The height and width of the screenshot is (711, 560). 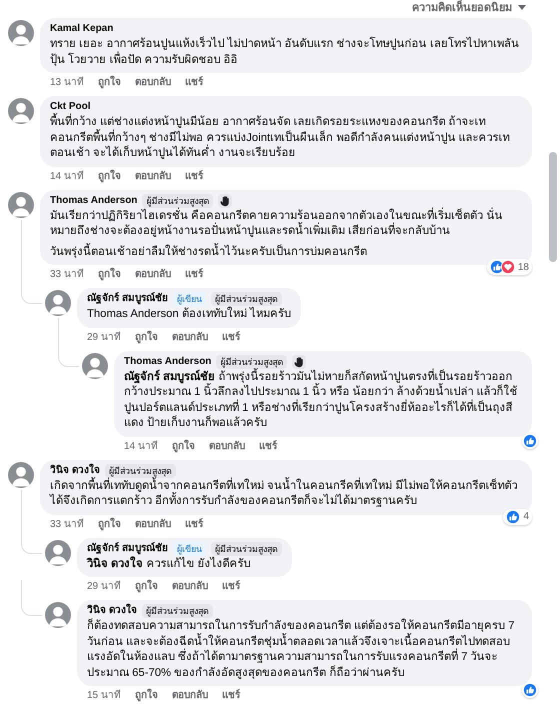 What do you see at coordinates (189, 314) in the screenshot?
I see `comment-text: Thomas Anderson ต้องเททับใหม่ ไหมครับ` at bounding box center [189, 314].